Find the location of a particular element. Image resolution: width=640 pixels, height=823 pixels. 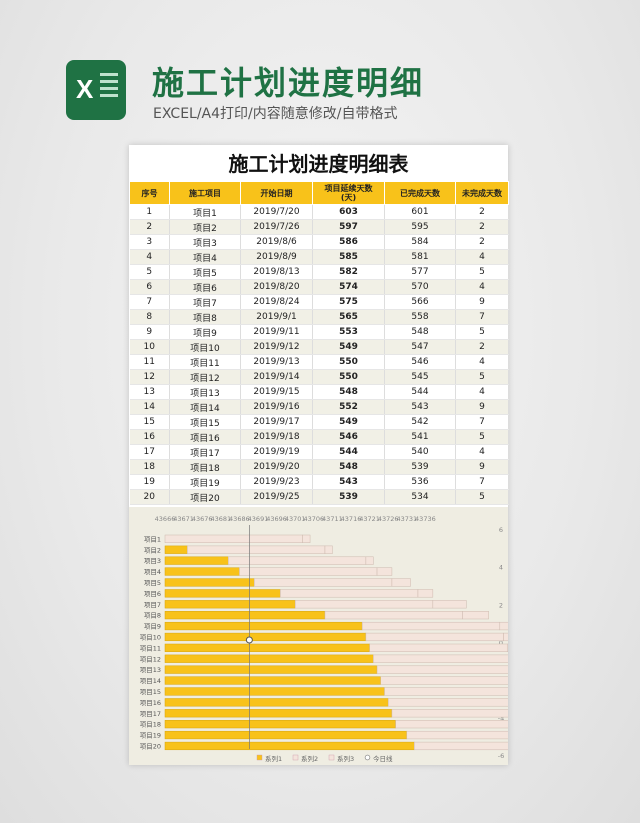

table-row: 9 项目9 2019/9/11 553 548 5 is located at coordinates (319, 332).